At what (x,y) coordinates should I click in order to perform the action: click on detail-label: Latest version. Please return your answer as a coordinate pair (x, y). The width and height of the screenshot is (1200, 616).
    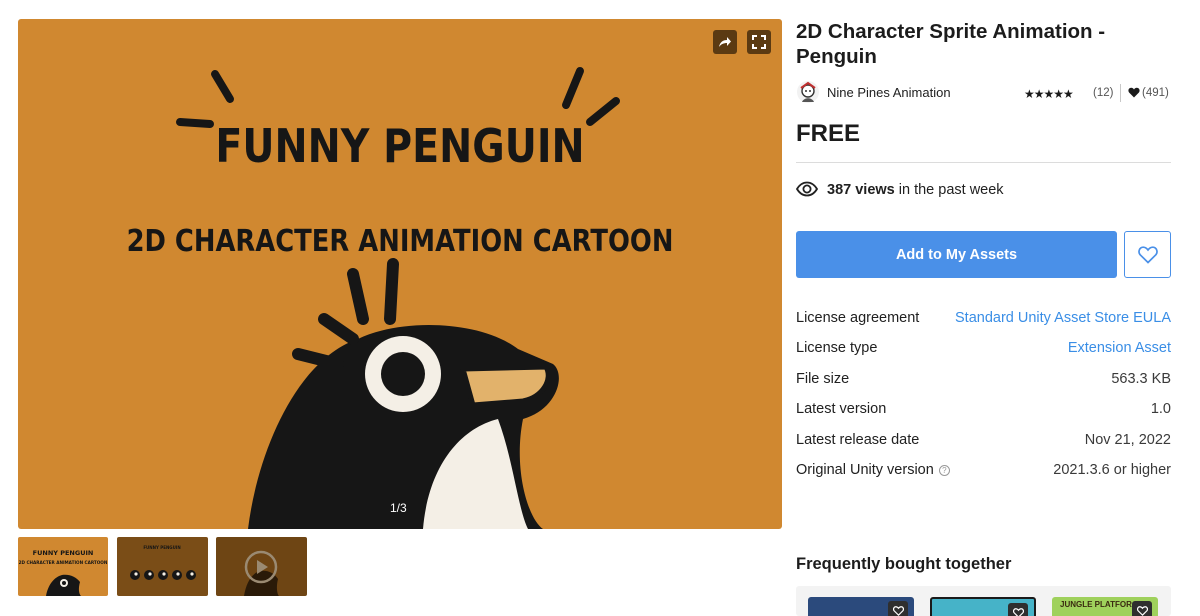
    Looking at the image, I should click on (841, 409).